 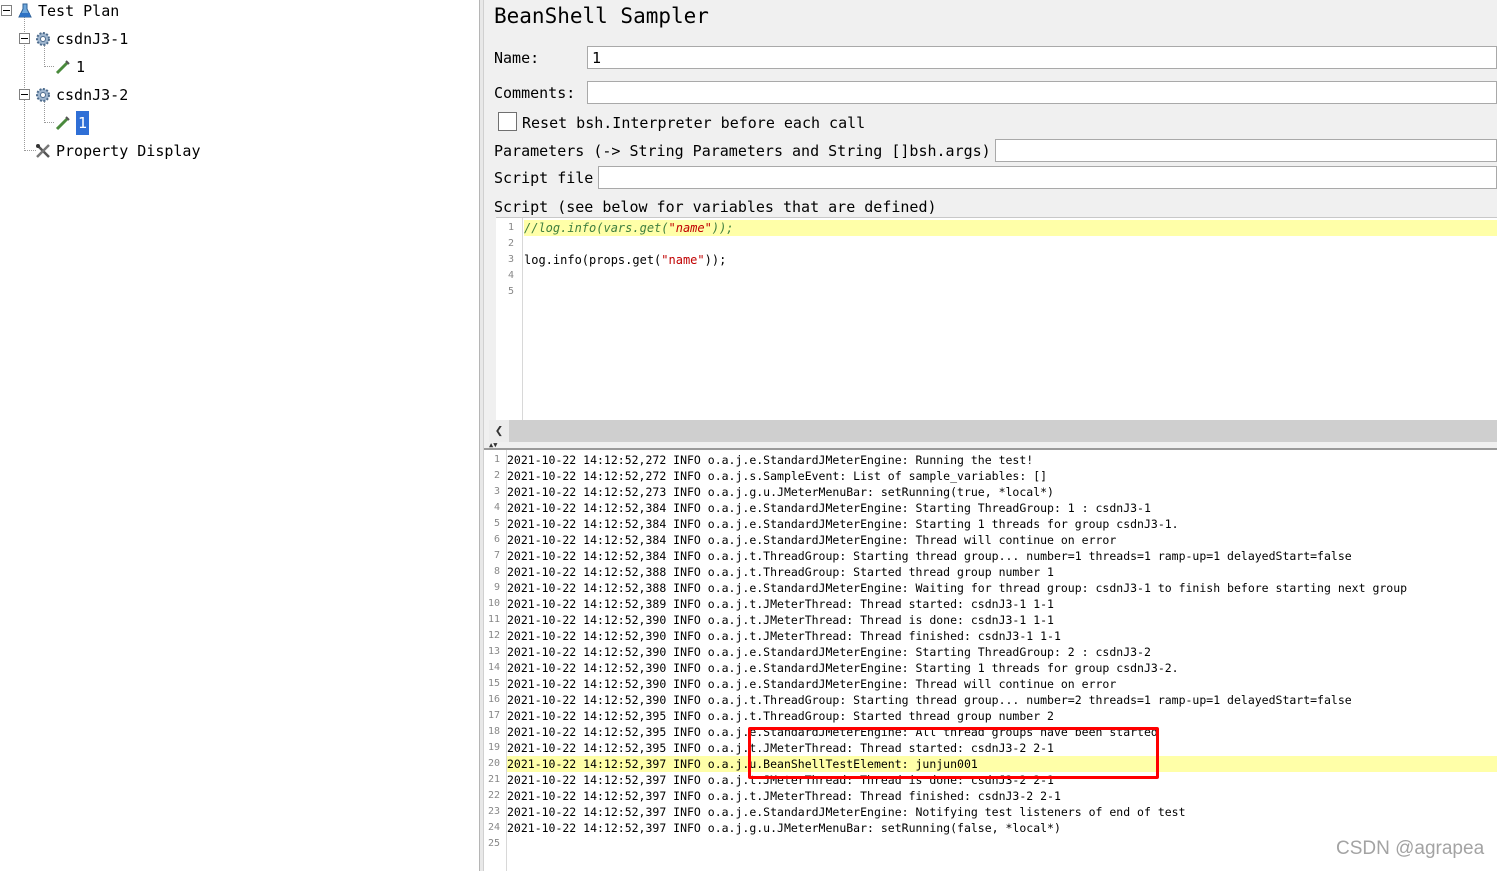 I want to click on tree-item-label: csdnJ3-1, so click(x=92, y=39).